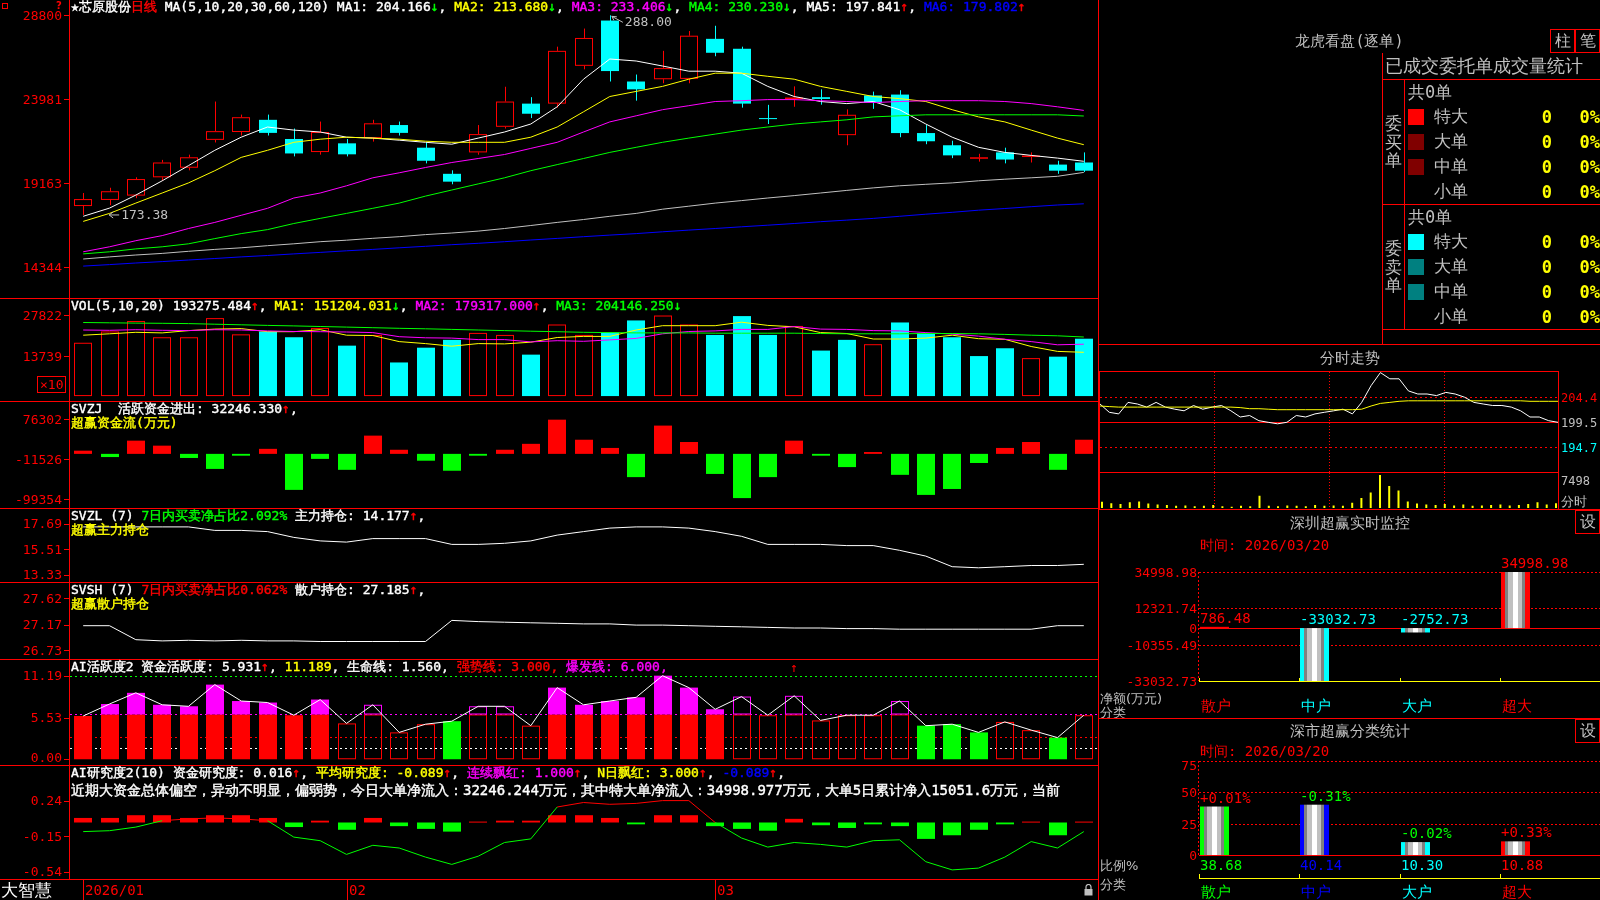 The width and height of the screenshot is (1600, 900). I want to click on view-toggle-button: 柱, so click(1562, 41).